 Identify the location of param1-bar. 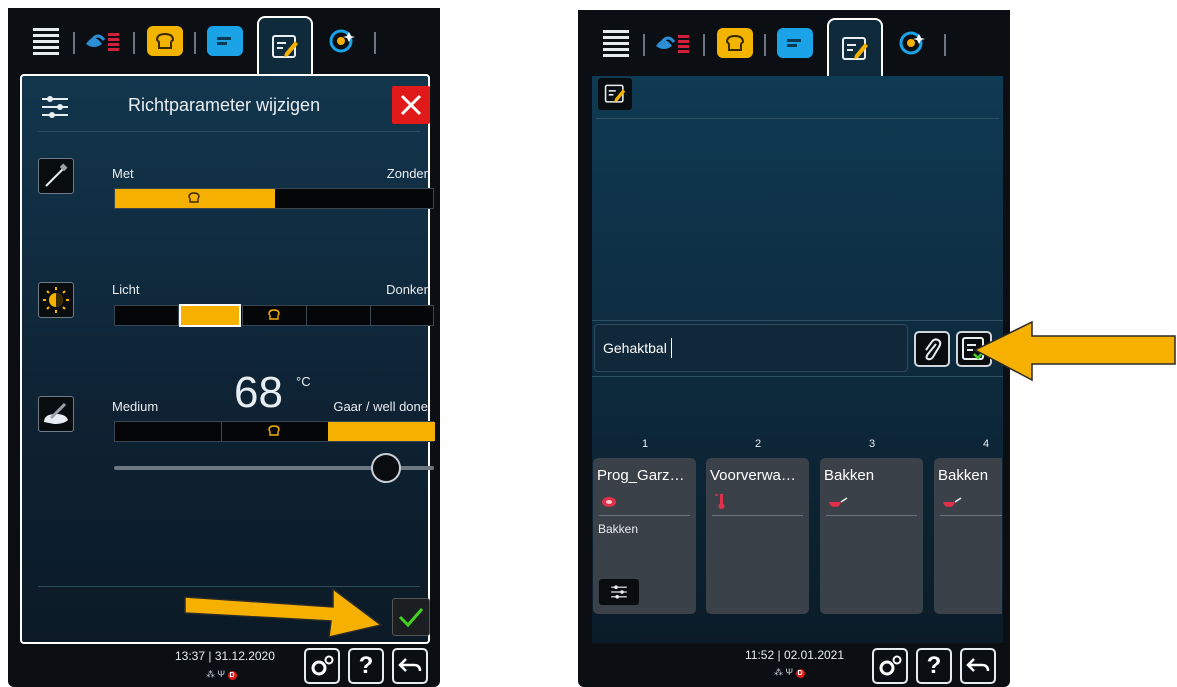
(274, 198).